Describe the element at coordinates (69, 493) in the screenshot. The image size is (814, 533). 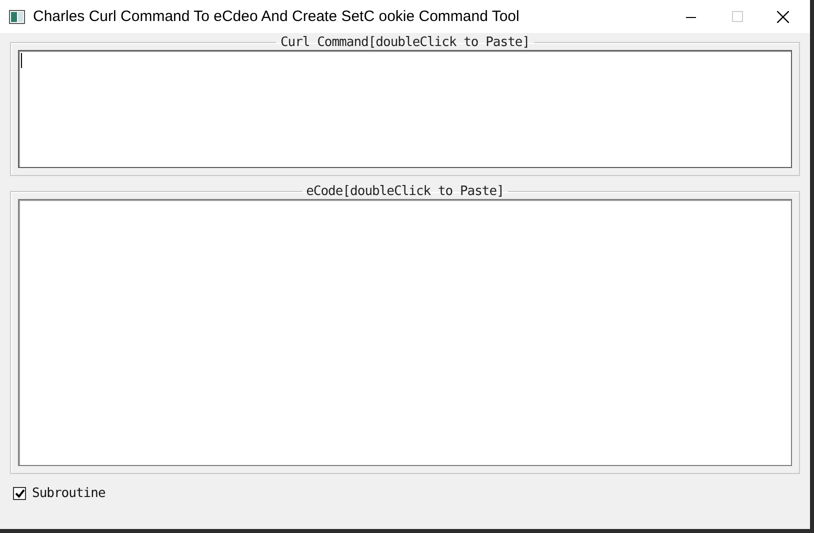
I see `checkbox-label: Subroutine` at that location.